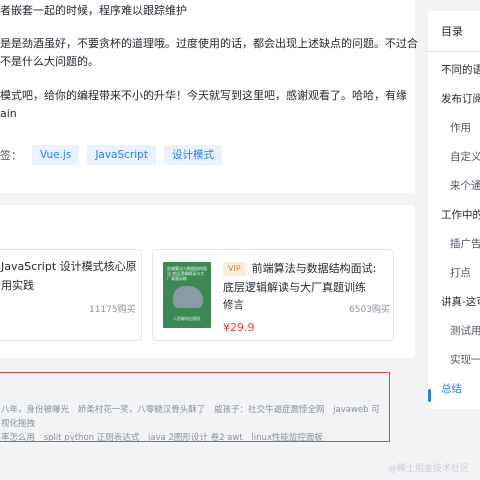 The width and height of the screenshot is (480, 480). What do you see at coordinates (49, 61) in the screenshot?
I see `article-paragraph-line: 不是什么大问题的。` at bounding box center [49, 61].